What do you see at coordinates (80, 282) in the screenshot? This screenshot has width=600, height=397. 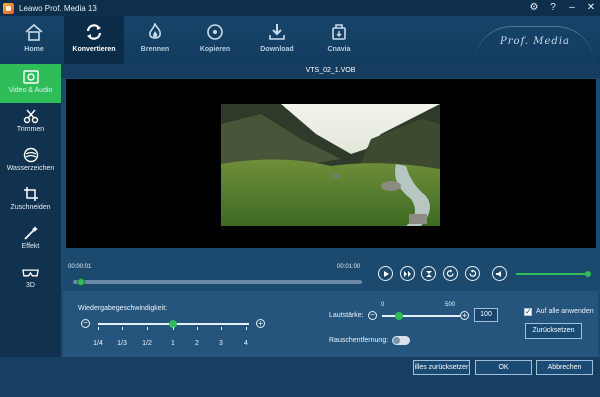 I see `progress-handle` at bounding box center [80, 282].